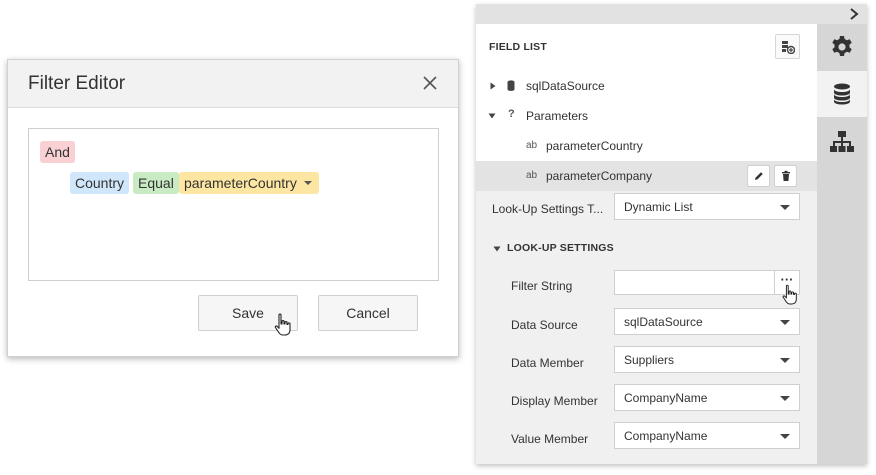  Describe the element at coordinates (511, 114) in the screenshot. I see `question-icon: ?` at that location.